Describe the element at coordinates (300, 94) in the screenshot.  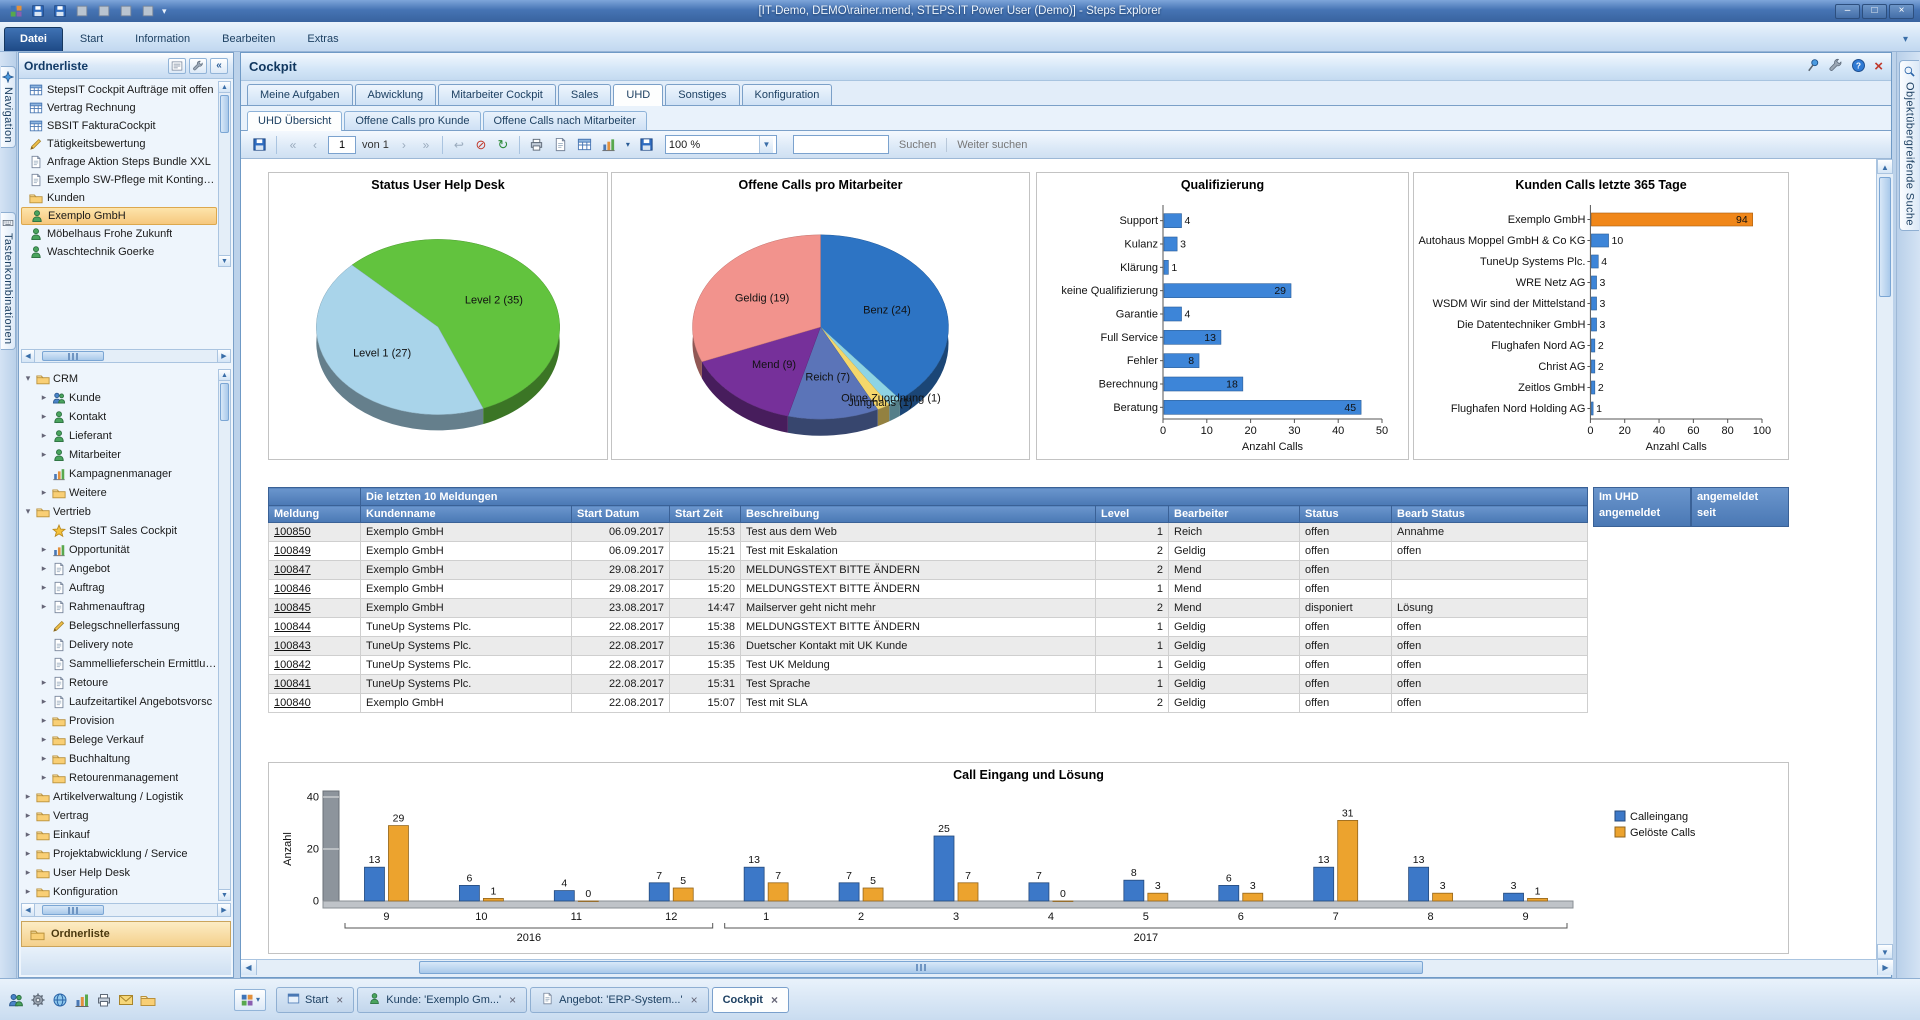
I see `tab-meine-aufgaben: Meine Aufgaben` at that location.